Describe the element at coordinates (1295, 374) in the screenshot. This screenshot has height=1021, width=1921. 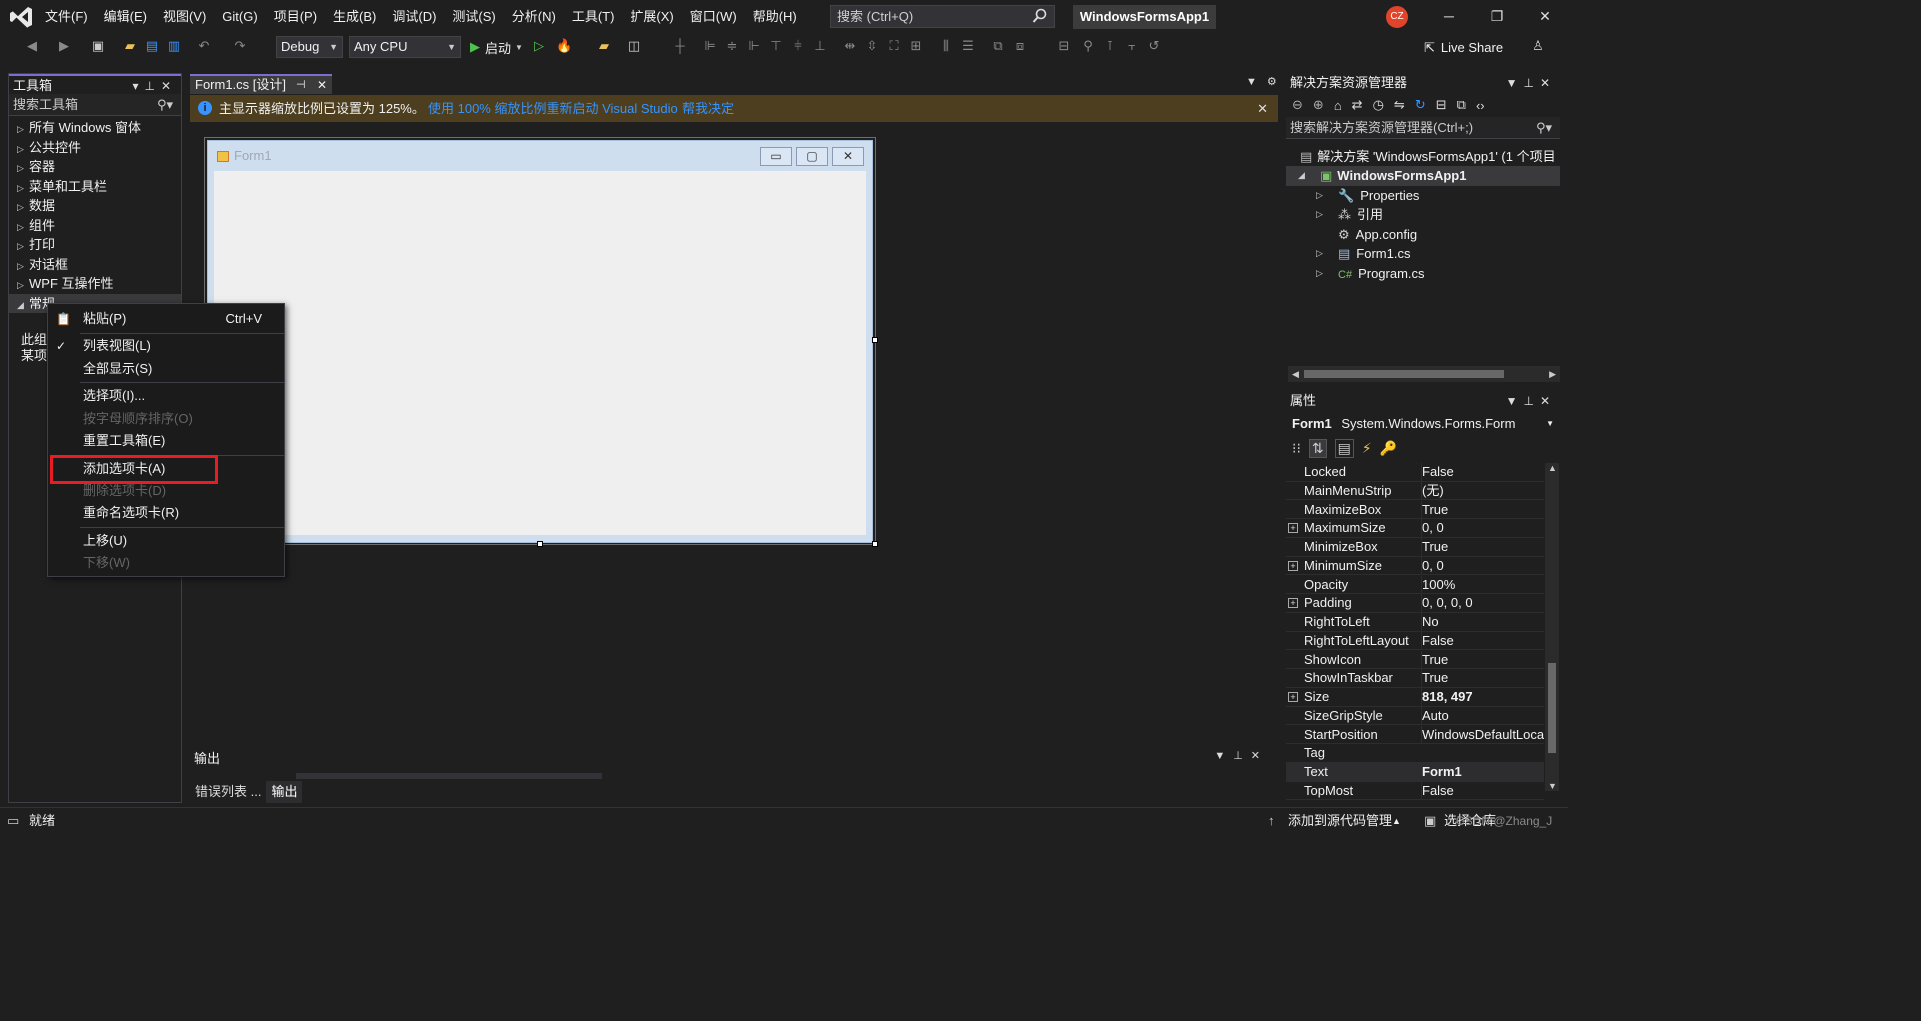
I see `scroll-left-icon: ◀` at that location.